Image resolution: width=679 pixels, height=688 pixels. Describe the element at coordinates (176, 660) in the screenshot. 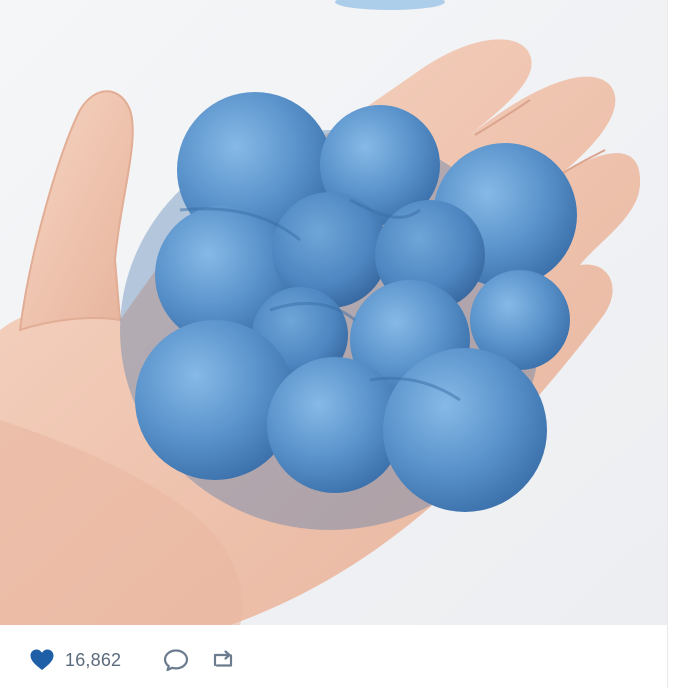

I see `speech-bubble-icon` at that location.